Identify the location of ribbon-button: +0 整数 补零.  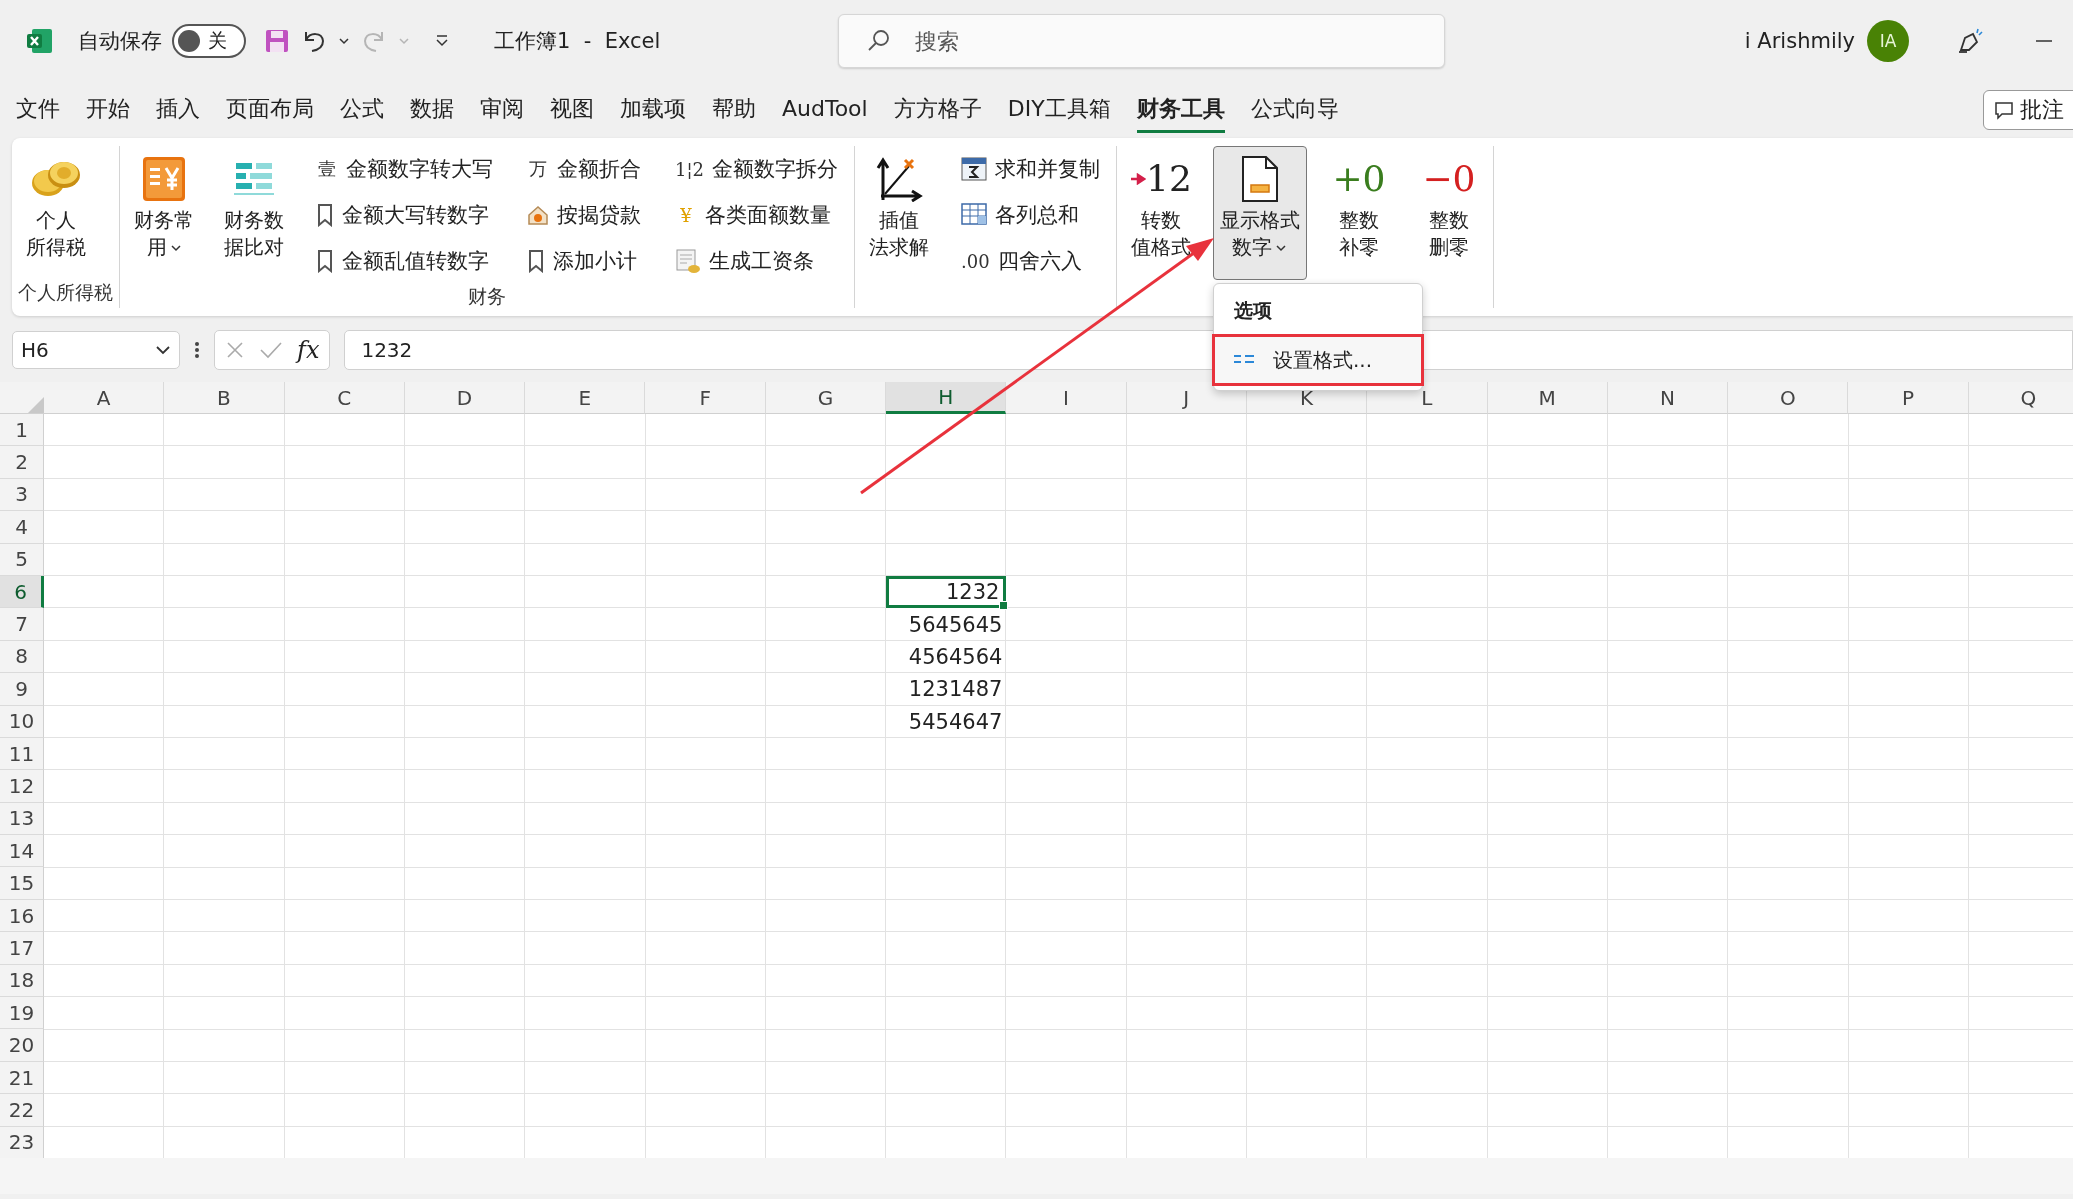
(1358, 213).